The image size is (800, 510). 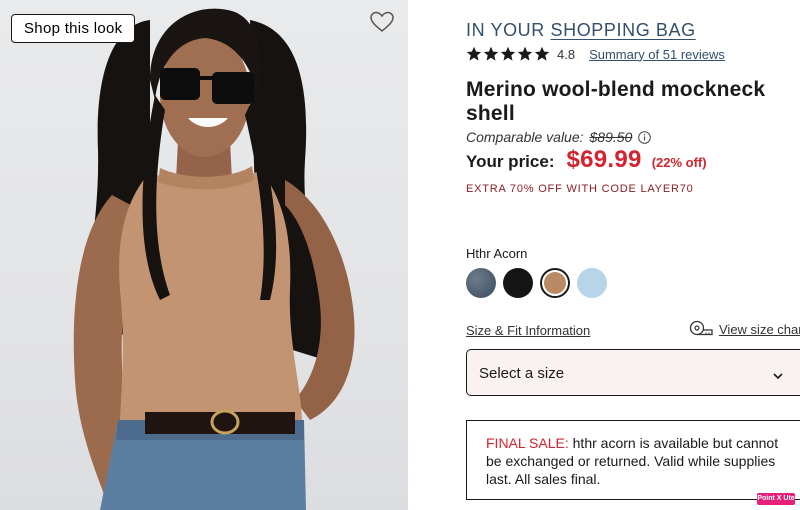 I want to click on in-bag-notice: IN YOUR SHOPPING BAG, so click(x=581, y=30).